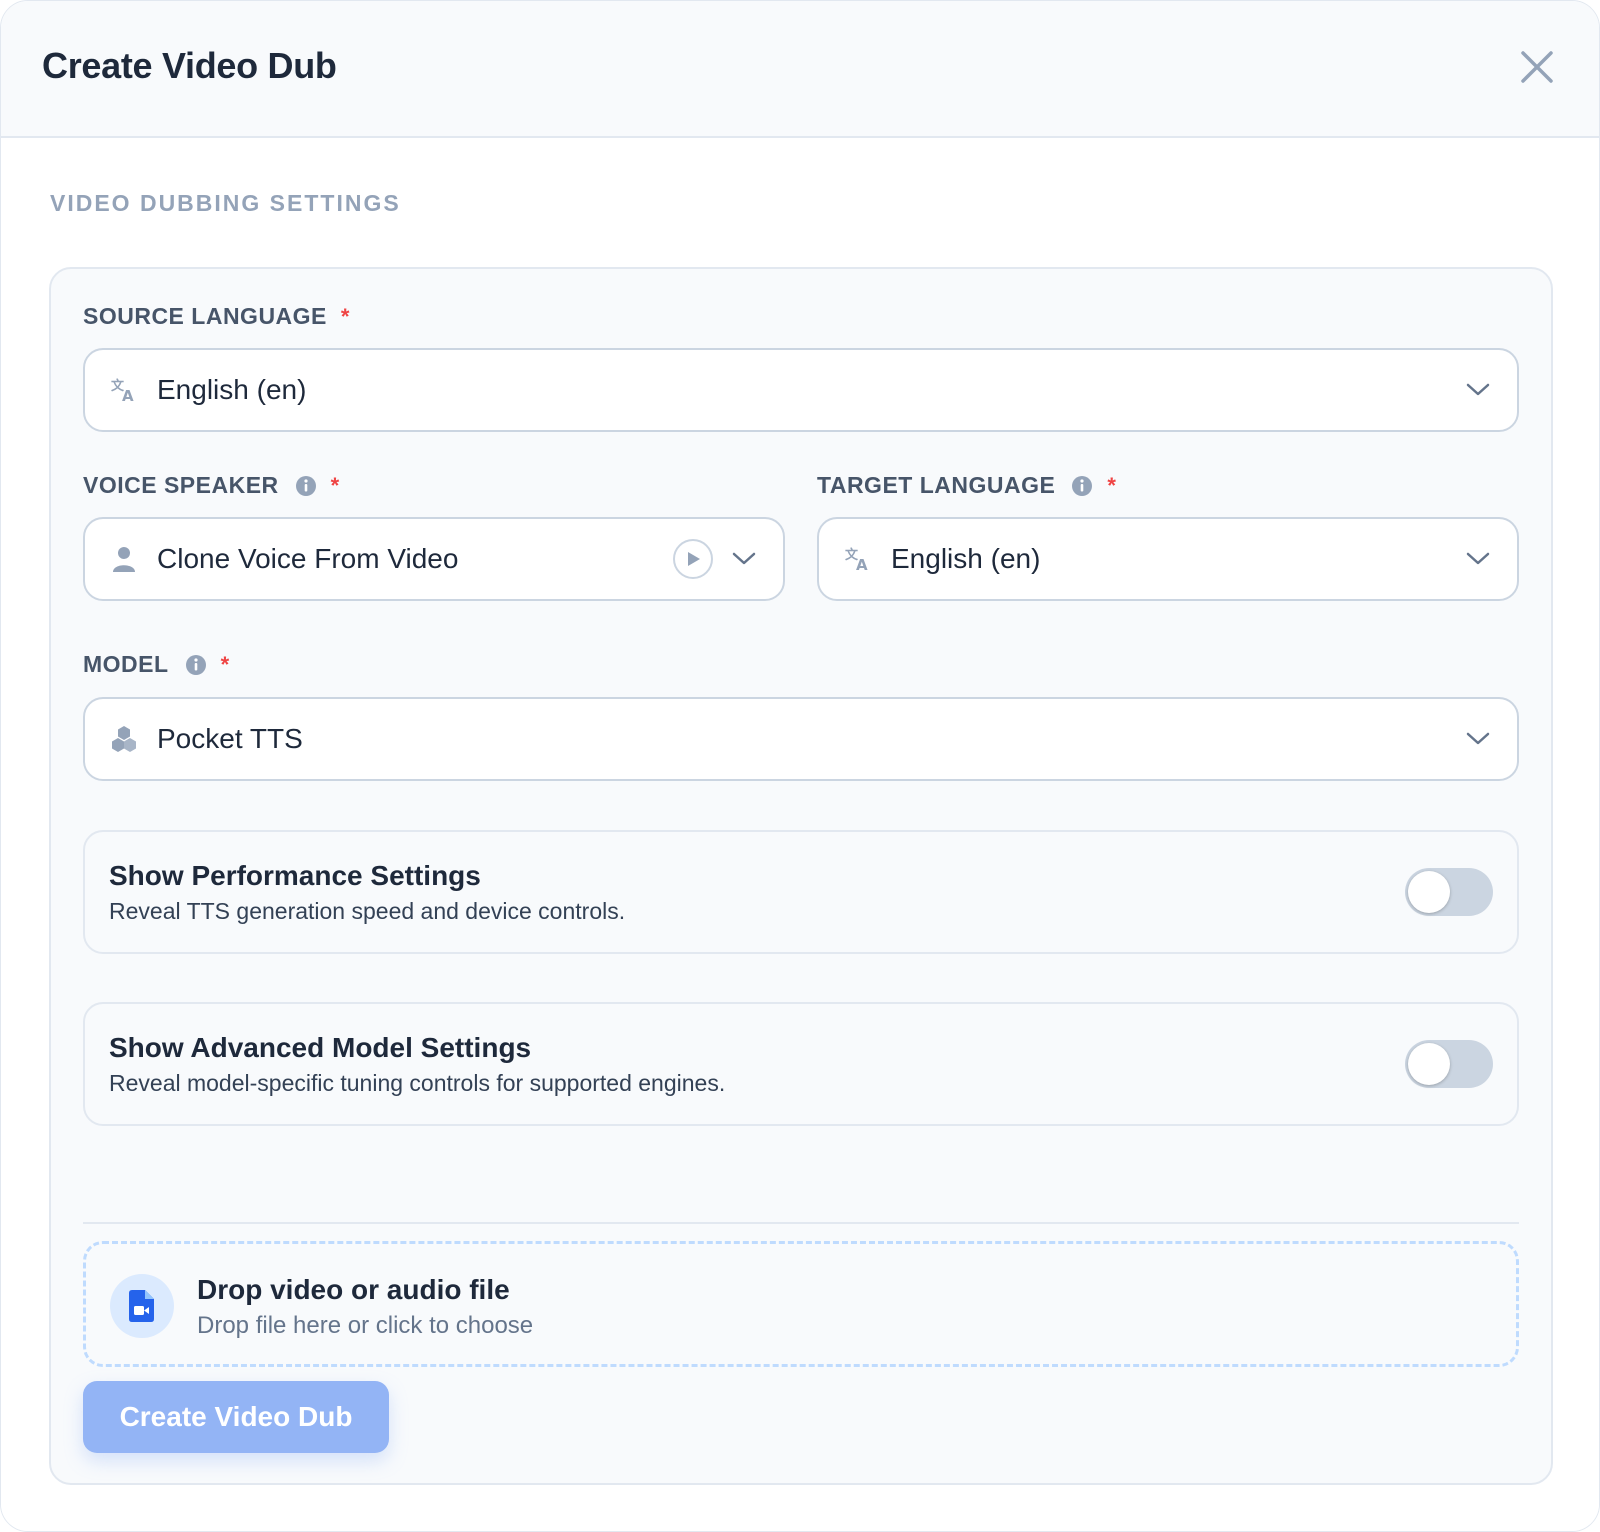  I want to click on target-language-label: TARGET LANGUAGE *, so click(966, 485).